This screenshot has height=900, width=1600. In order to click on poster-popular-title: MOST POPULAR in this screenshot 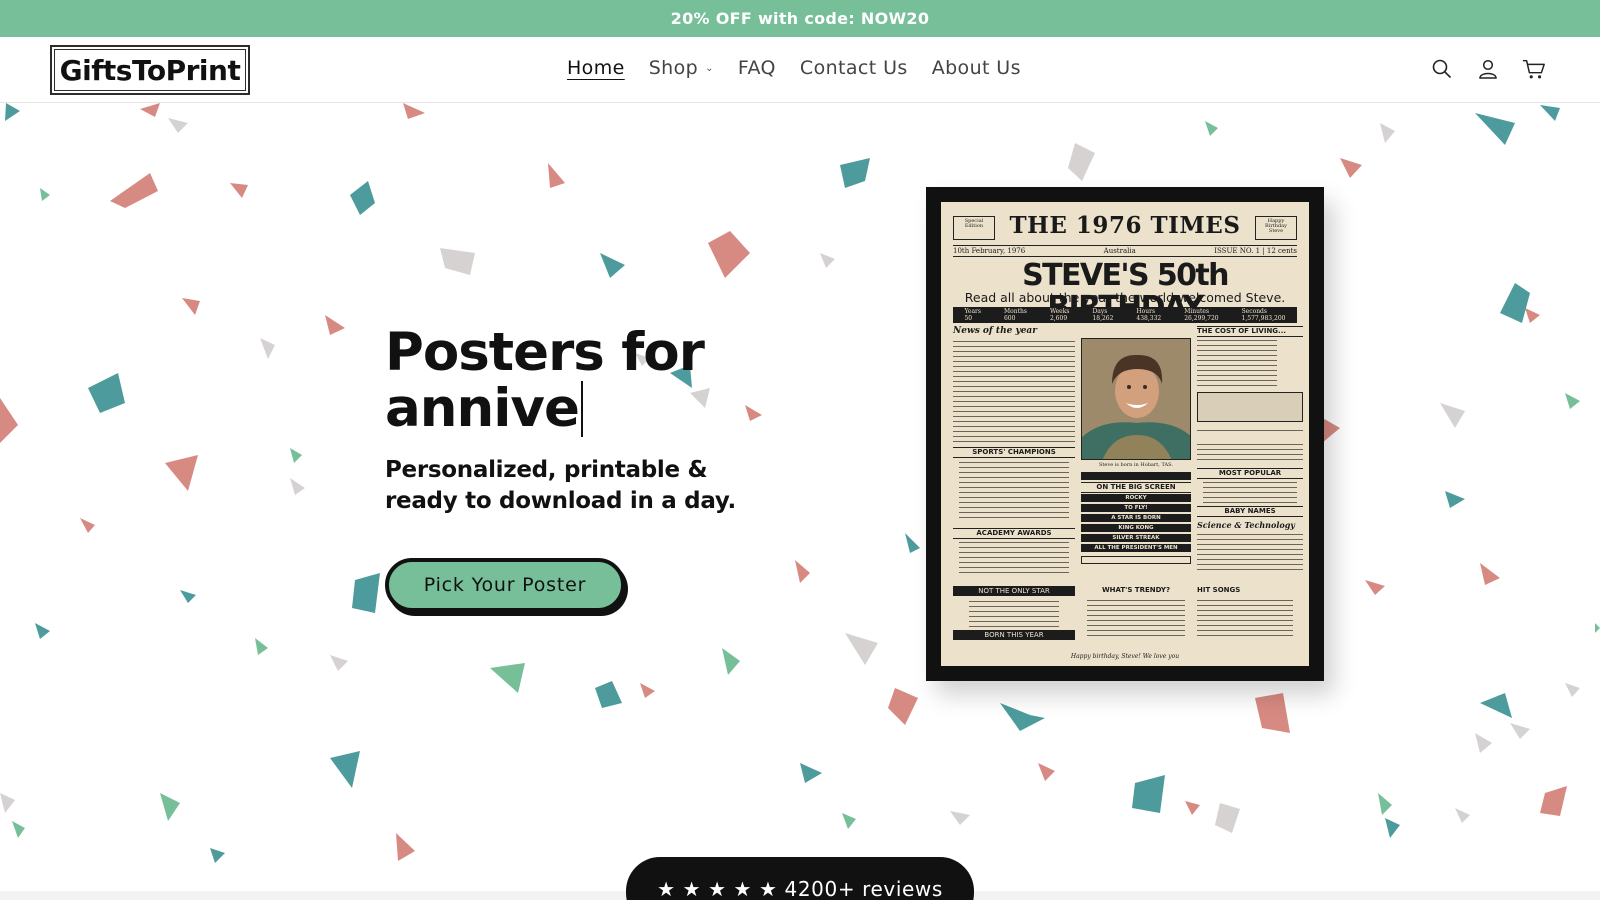, I will do `click(1250, 473)`.